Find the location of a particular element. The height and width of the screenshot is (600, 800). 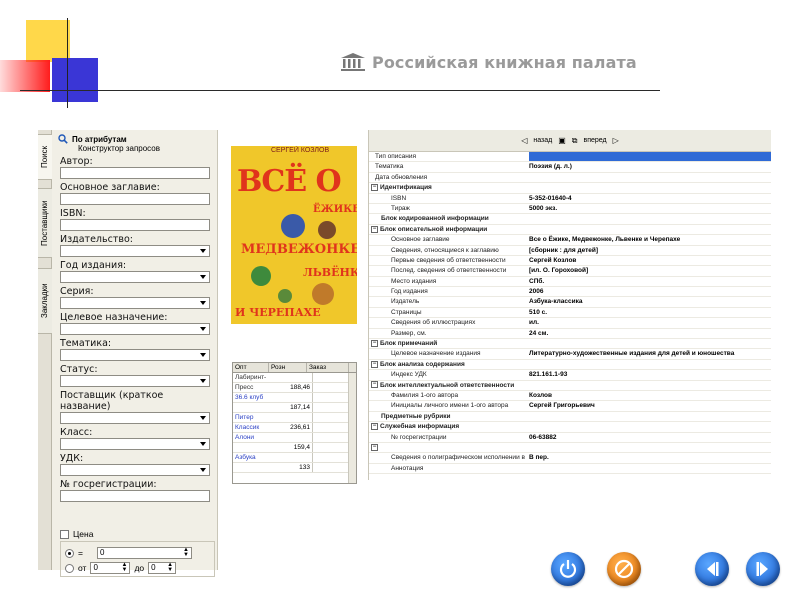

record-row: Издатель Азбука-классика is located at coordinates (570, 302).